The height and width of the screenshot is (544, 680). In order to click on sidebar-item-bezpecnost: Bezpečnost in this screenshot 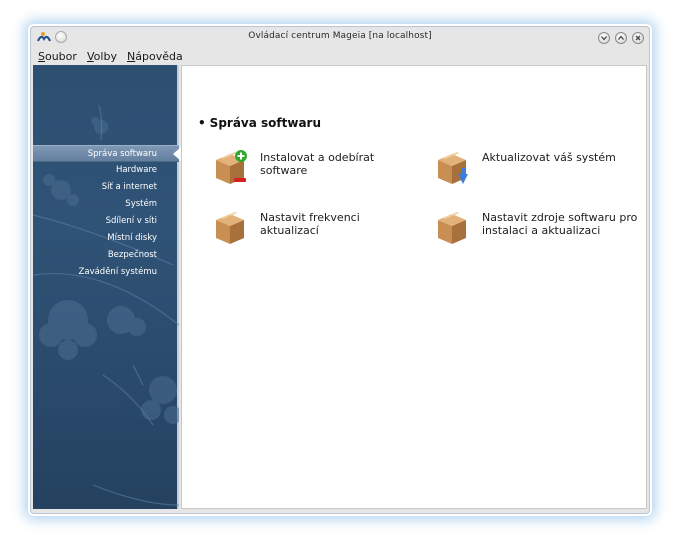, I will do `click(106, 255)`.